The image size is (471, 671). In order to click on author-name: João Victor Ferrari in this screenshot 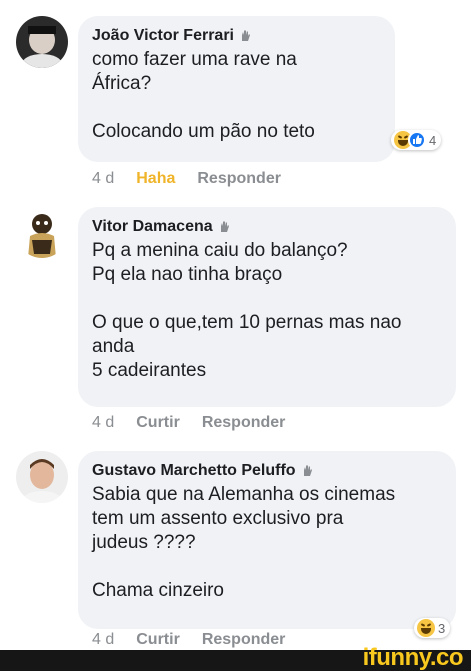, I will do `click(163, 36)`.